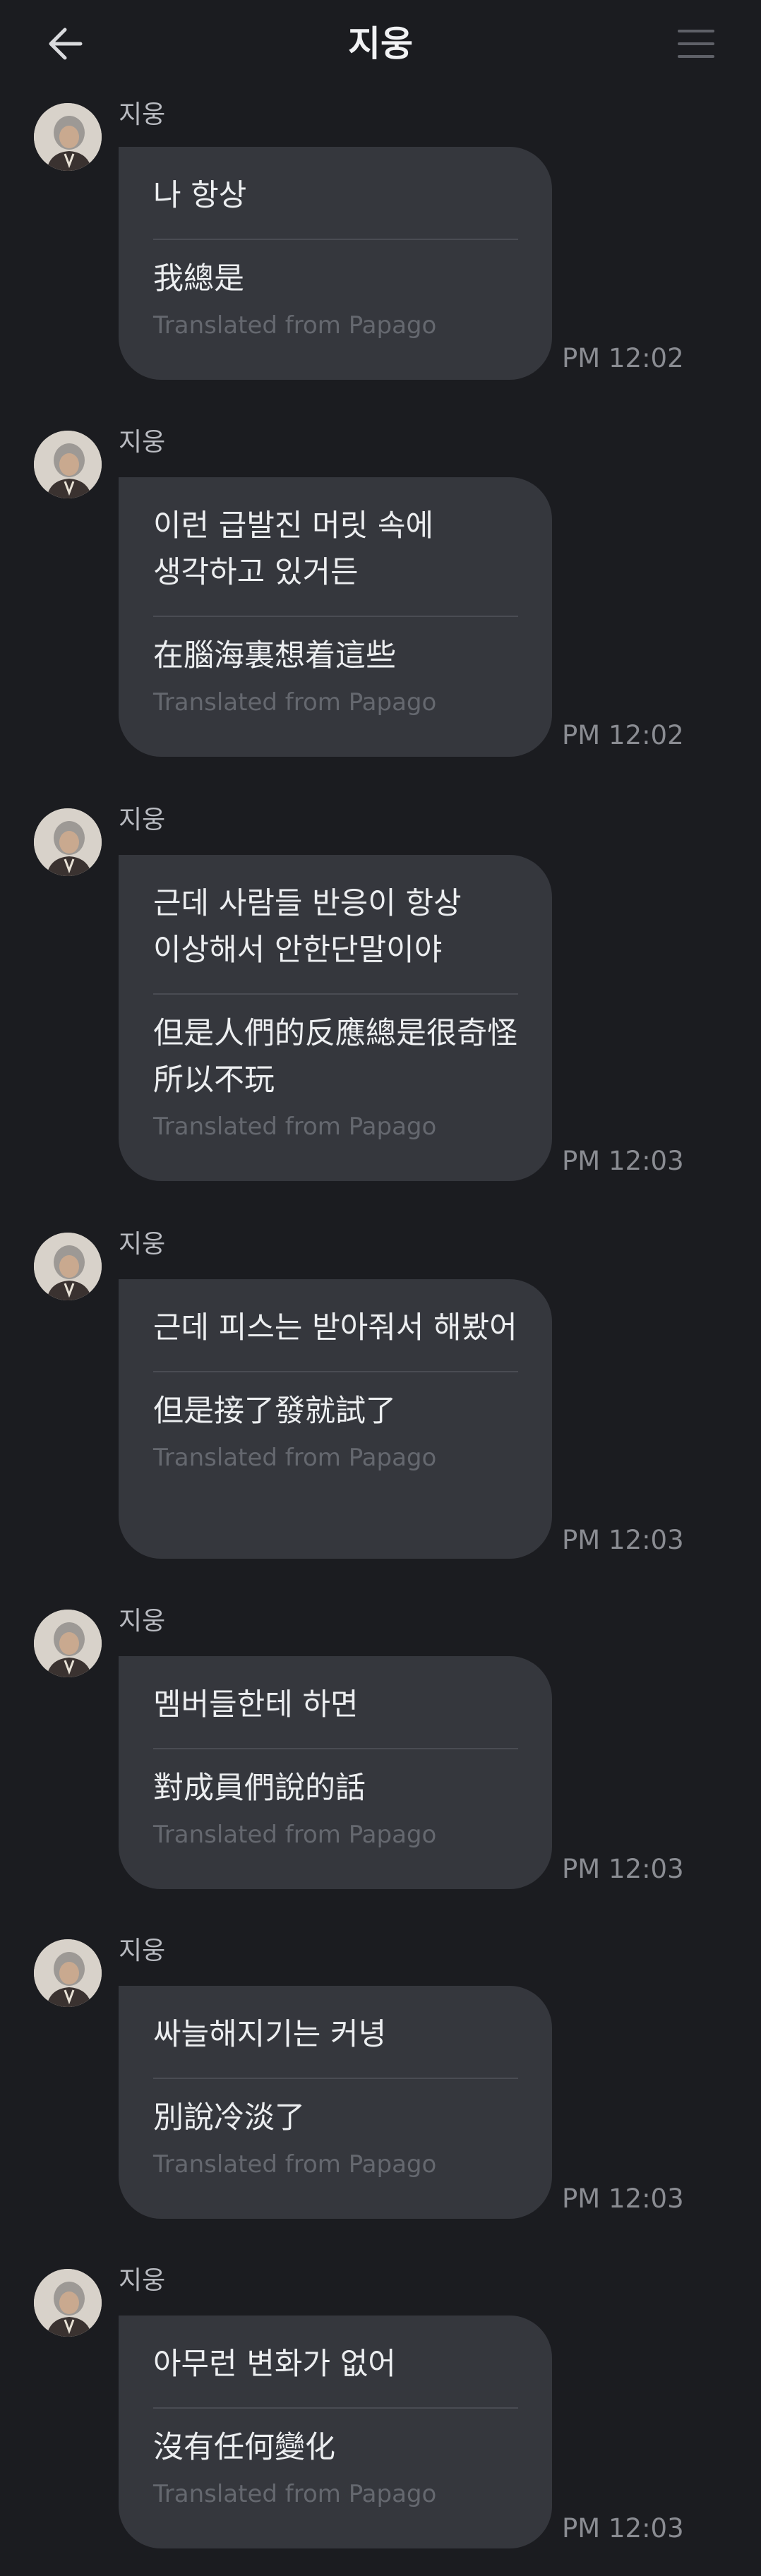 The image size is (761, 2576). Describe the element at coordinates (335, 1328) in the screenshot. I see `original-text: 근데 피스는 받아줘서 해봤어` at that location.